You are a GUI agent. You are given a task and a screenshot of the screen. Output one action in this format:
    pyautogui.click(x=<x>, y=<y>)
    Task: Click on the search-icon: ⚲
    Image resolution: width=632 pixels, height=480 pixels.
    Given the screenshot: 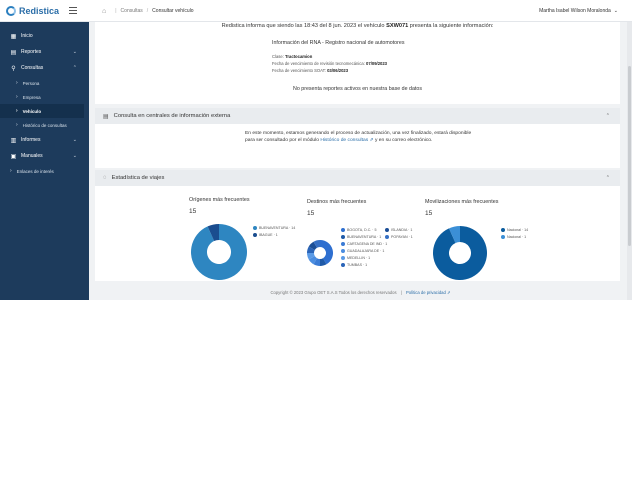 What is the action you would take?
    pyautogui.click(x=13, y=68)
    